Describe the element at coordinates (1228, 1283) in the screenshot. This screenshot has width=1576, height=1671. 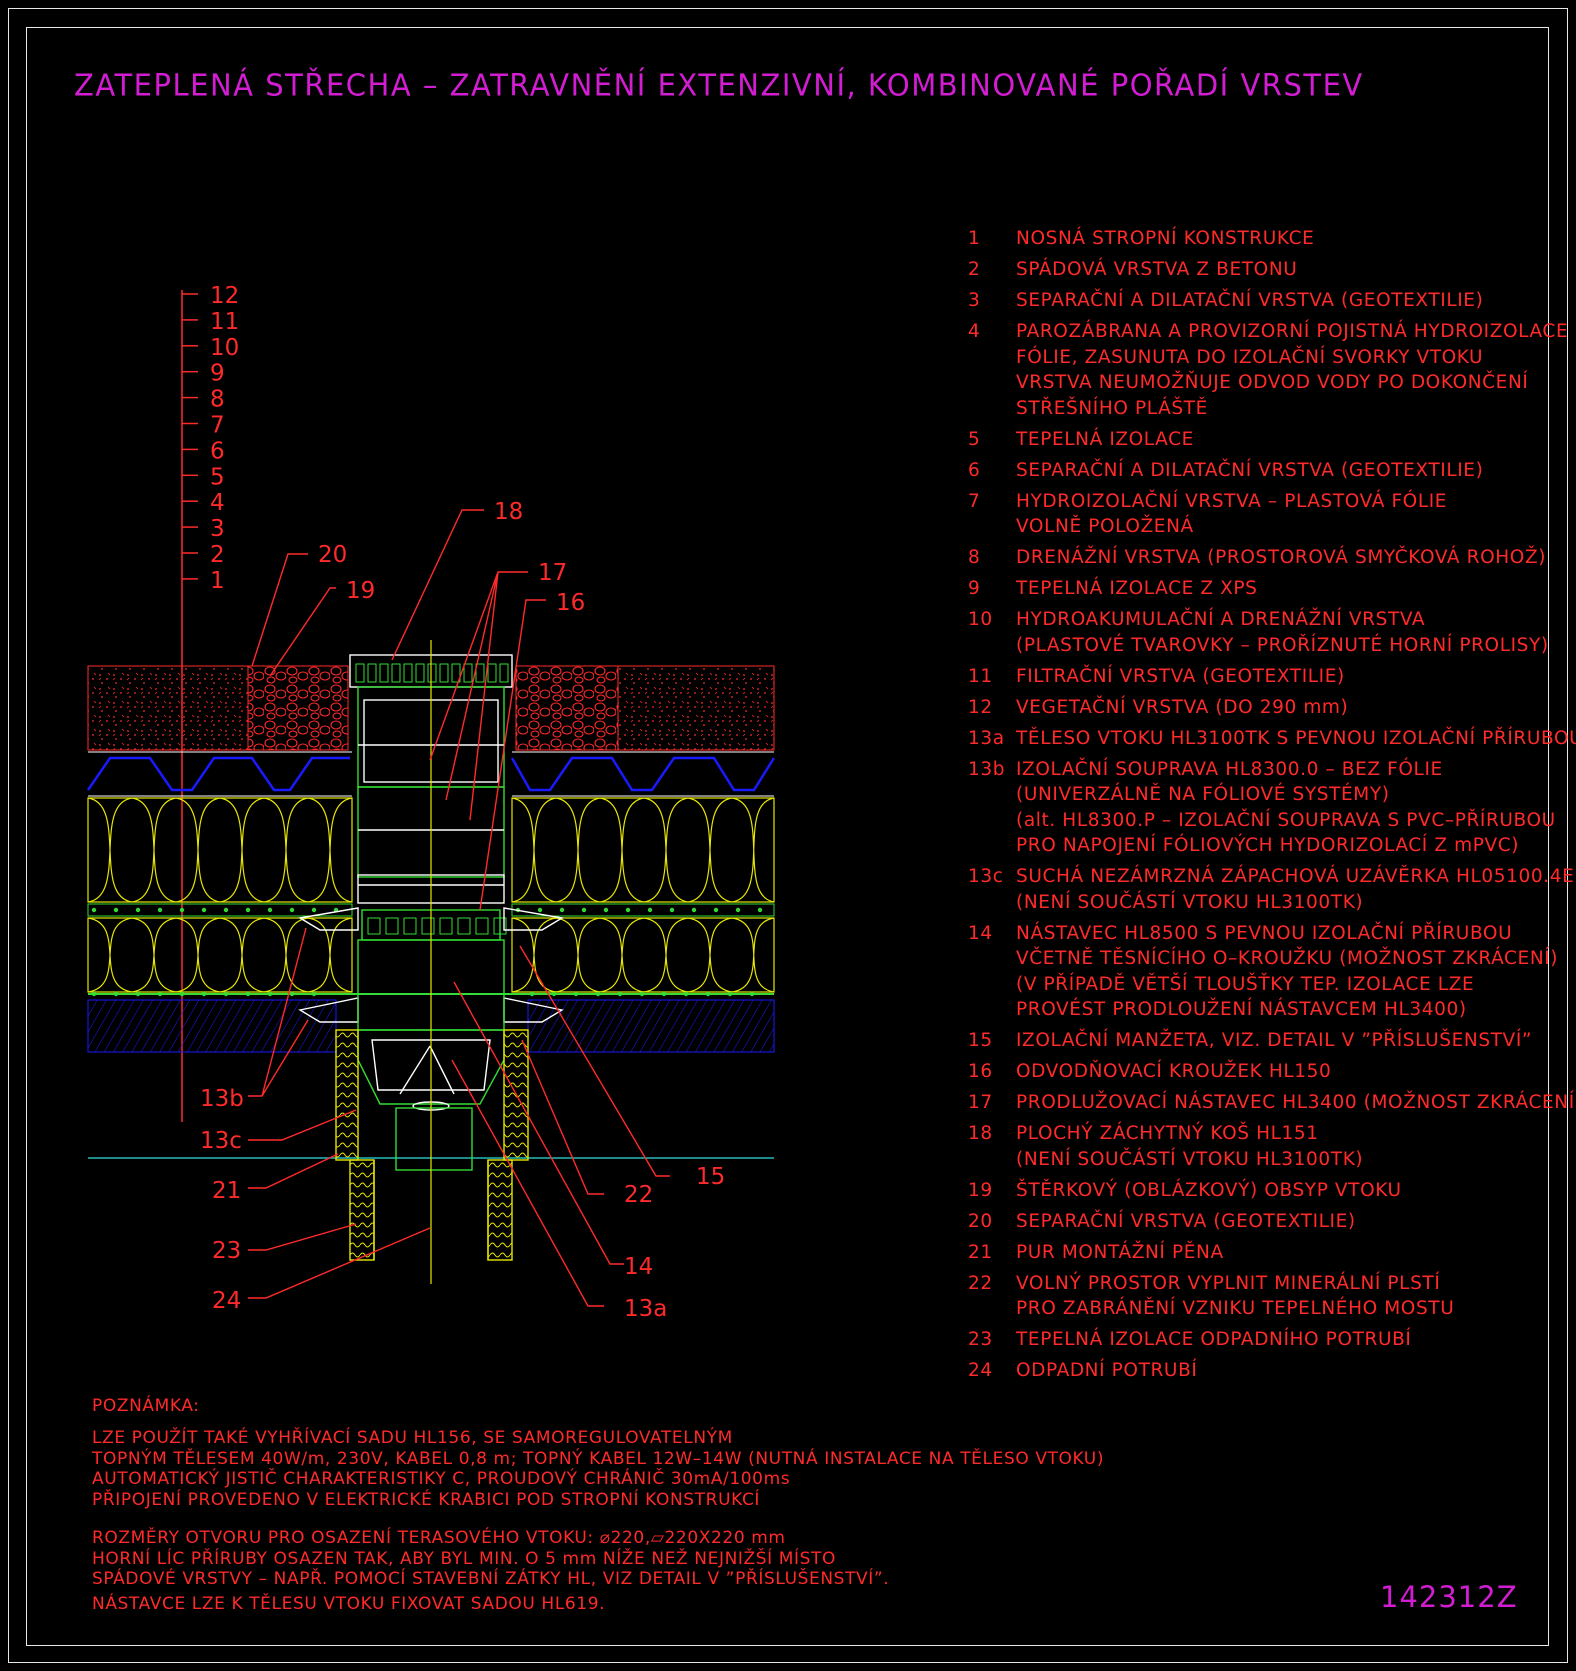
I see `legend-line: VOLNÝ PROSTOR VYPLNIT MINERÁLNÍ PLSTÍ` at that location.